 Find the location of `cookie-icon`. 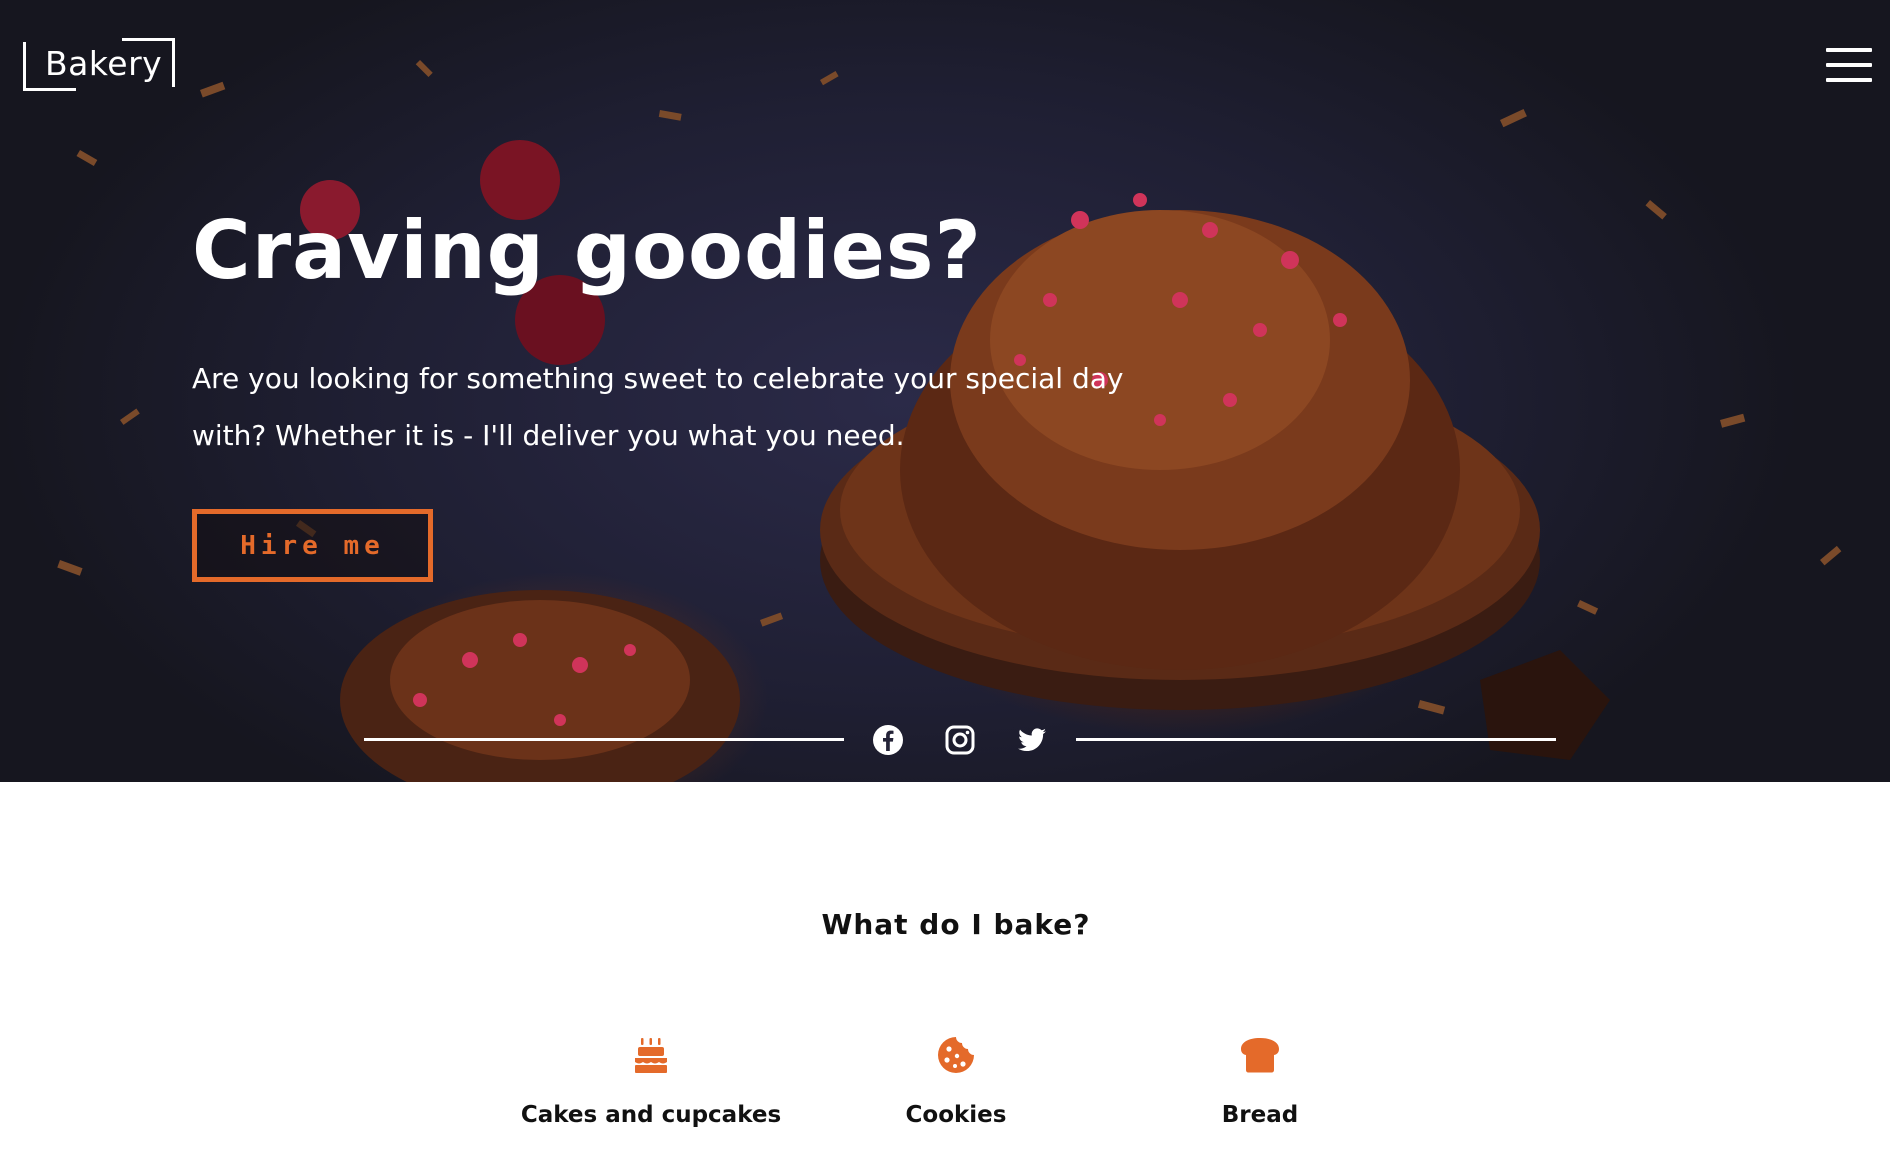

cookie-icon is located at coordinates (956, 1055).